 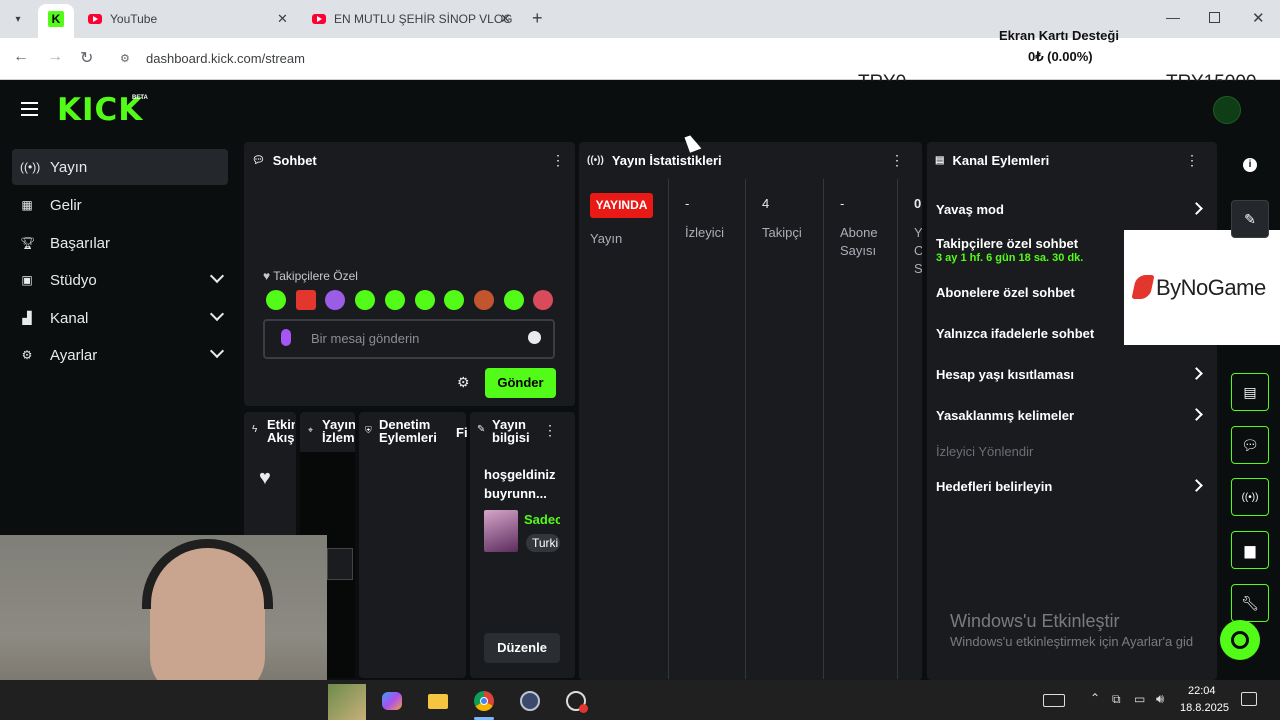 I want to click on volume-icon: 🔊︎, so click(x=1160, y=699).